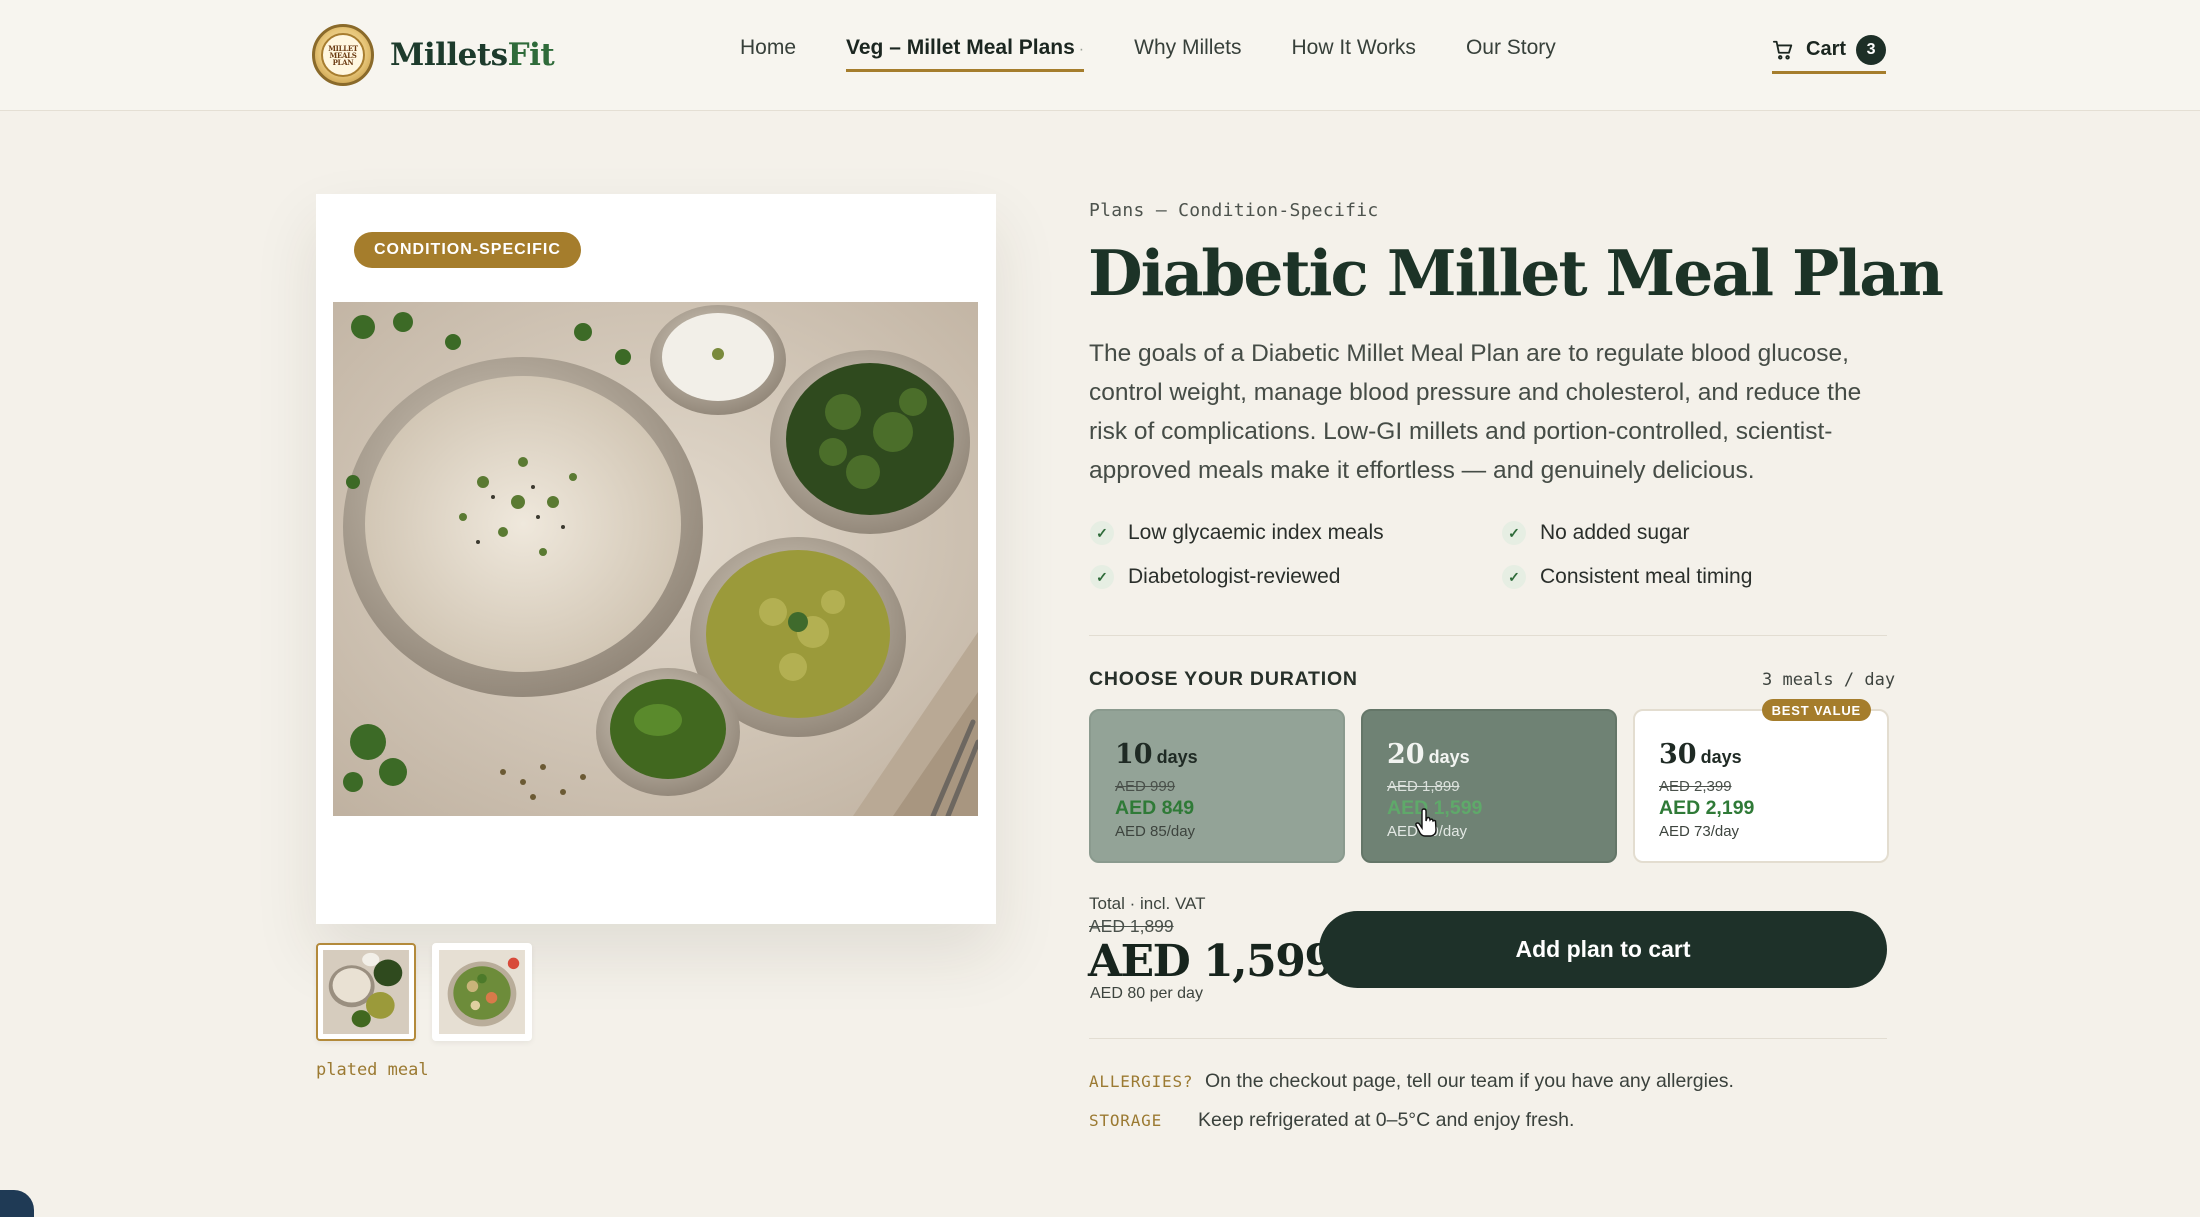  Describe the element at coordinates (1141, 1081) in the screenshot. I see `note-key: ALLERGIES?` at that location.